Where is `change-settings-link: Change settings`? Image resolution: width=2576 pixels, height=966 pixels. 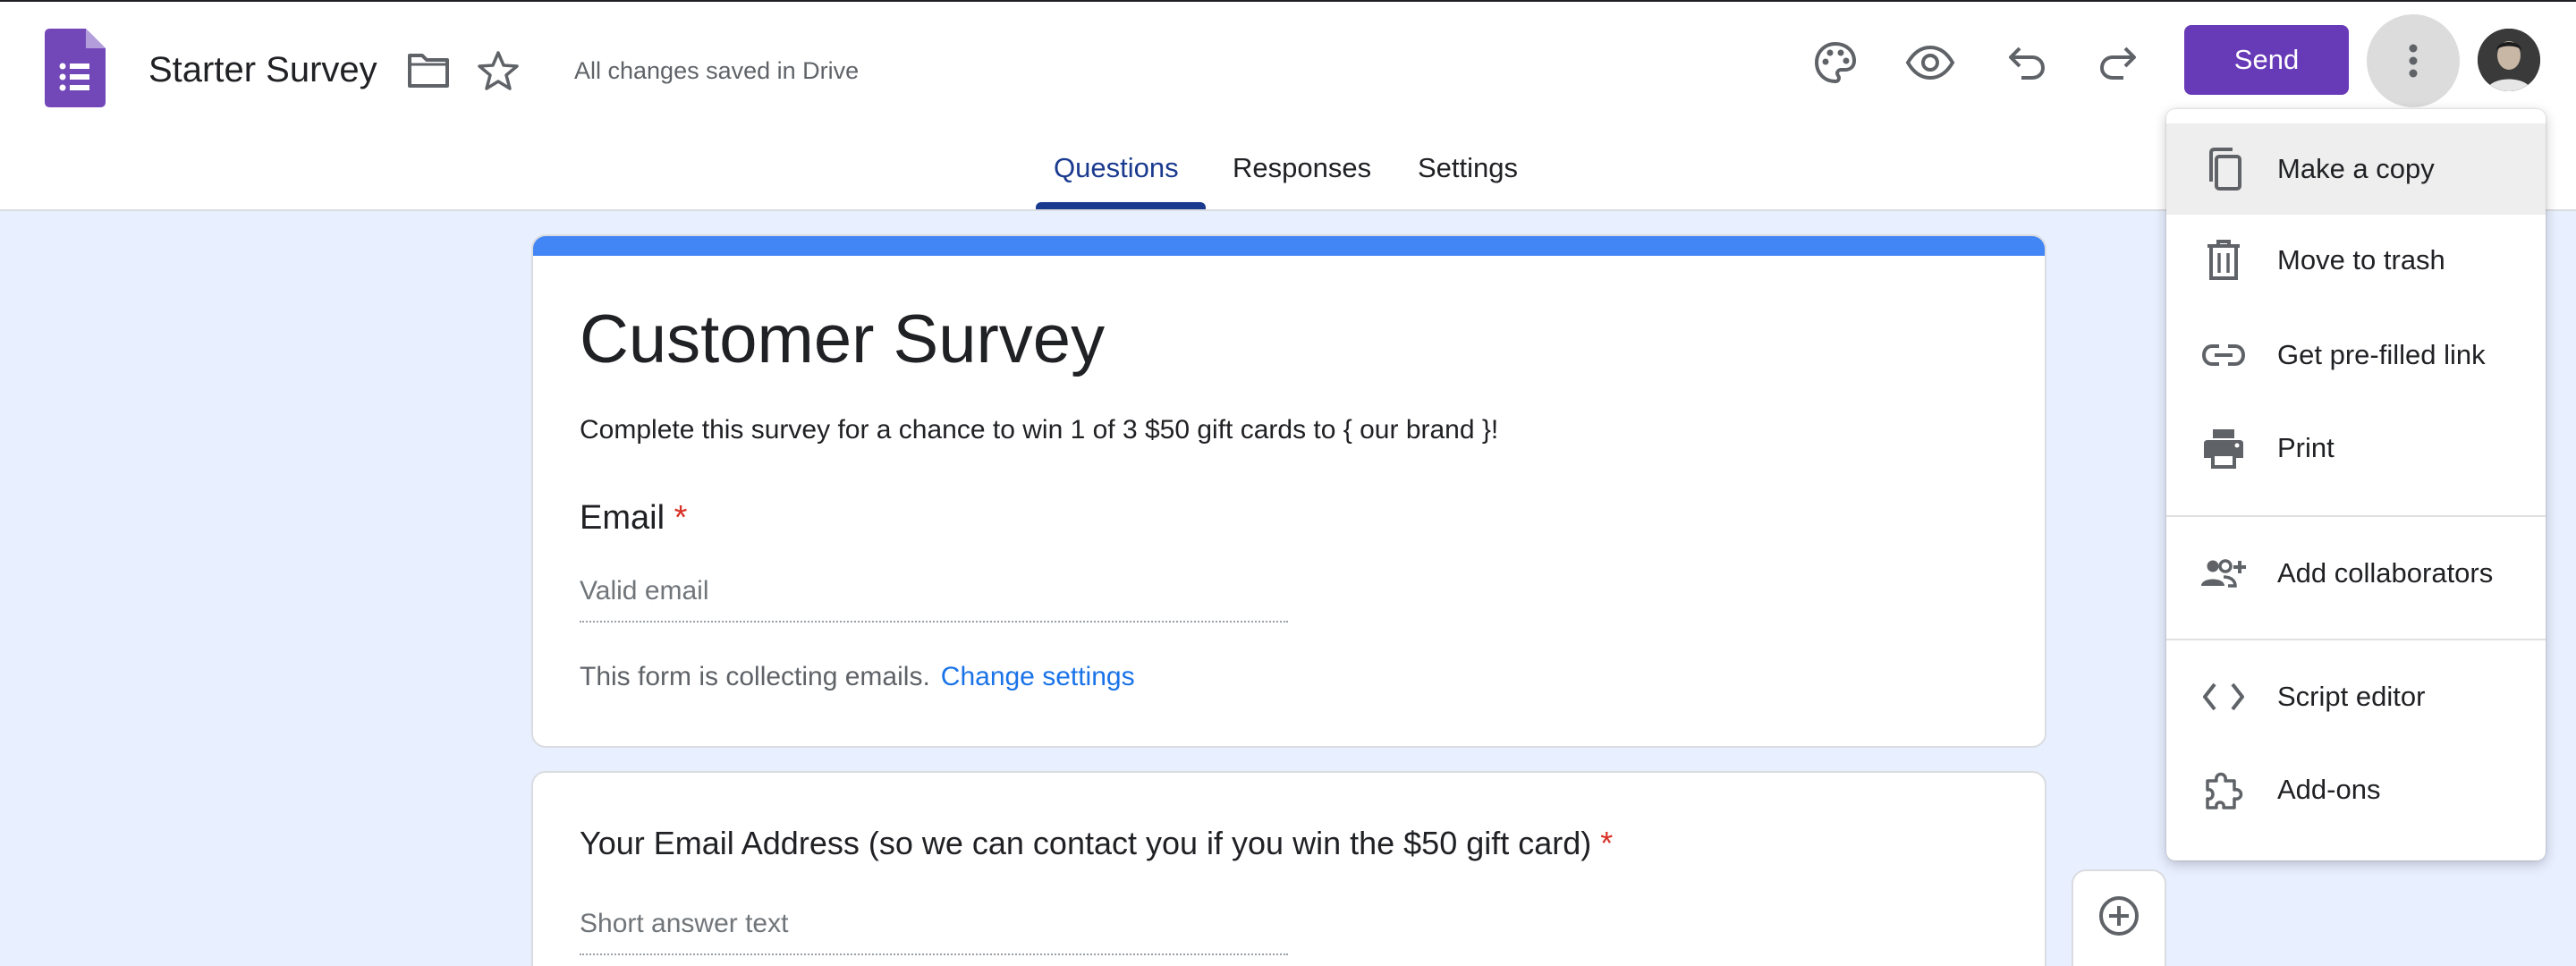 change-settings-link: Change settings is located at coordinates (1038, 676).